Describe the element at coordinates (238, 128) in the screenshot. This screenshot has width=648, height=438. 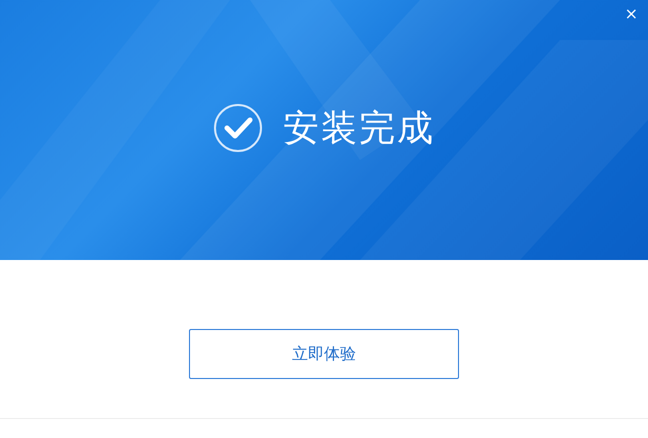
I see `check-circle-icon` at that location.